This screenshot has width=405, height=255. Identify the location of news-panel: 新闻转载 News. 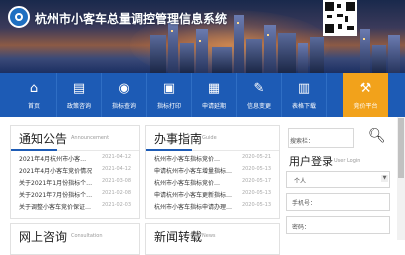
(212, 239).